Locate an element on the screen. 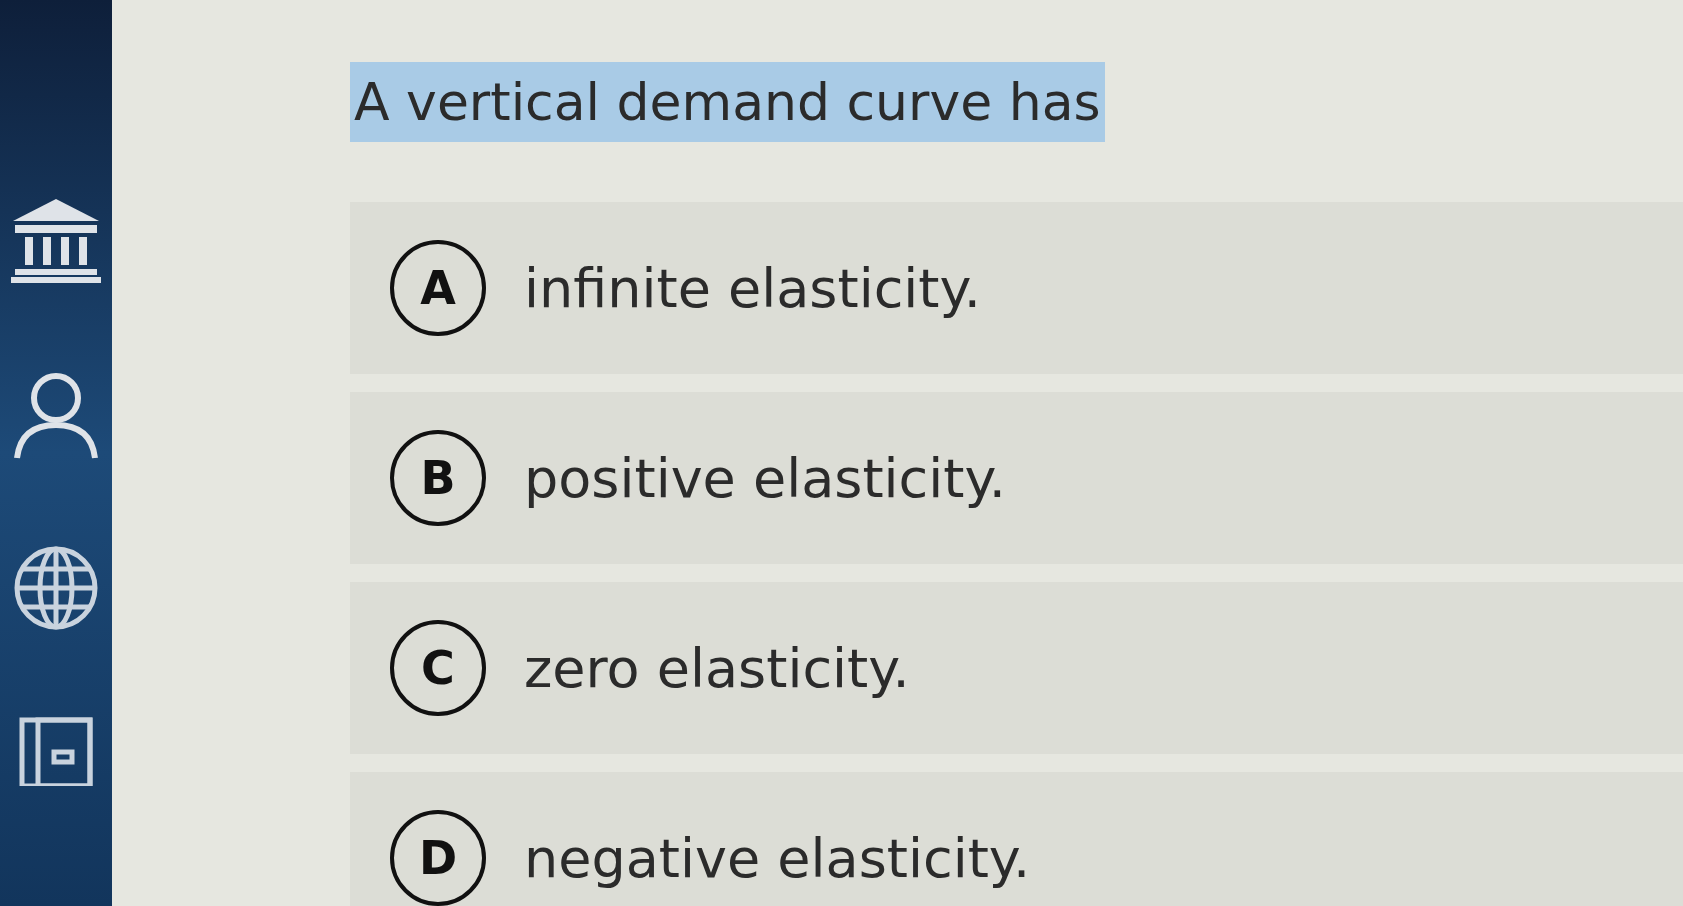 Image resolution: width=1683 pixels, height=906 pixels. user-icon is located at coordinates (56, 415).